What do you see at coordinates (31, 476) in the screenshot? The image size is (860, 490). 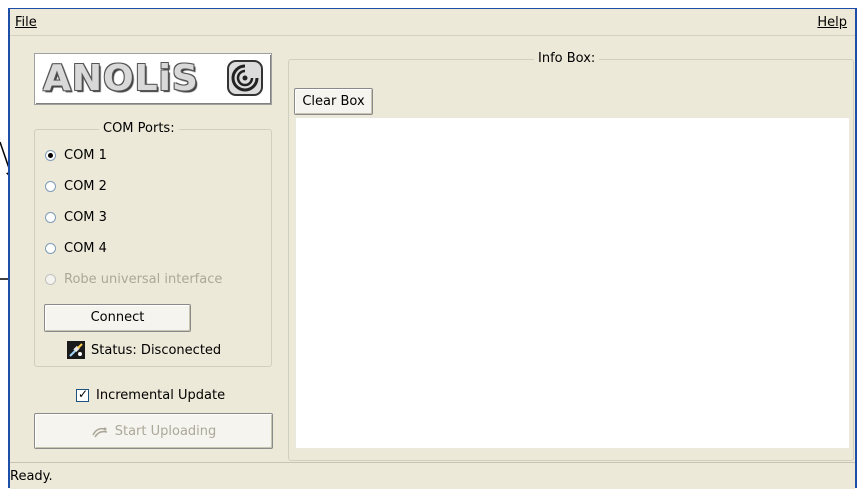 I see `status-bar-text: Ready.` at bounding box center [31, 476].